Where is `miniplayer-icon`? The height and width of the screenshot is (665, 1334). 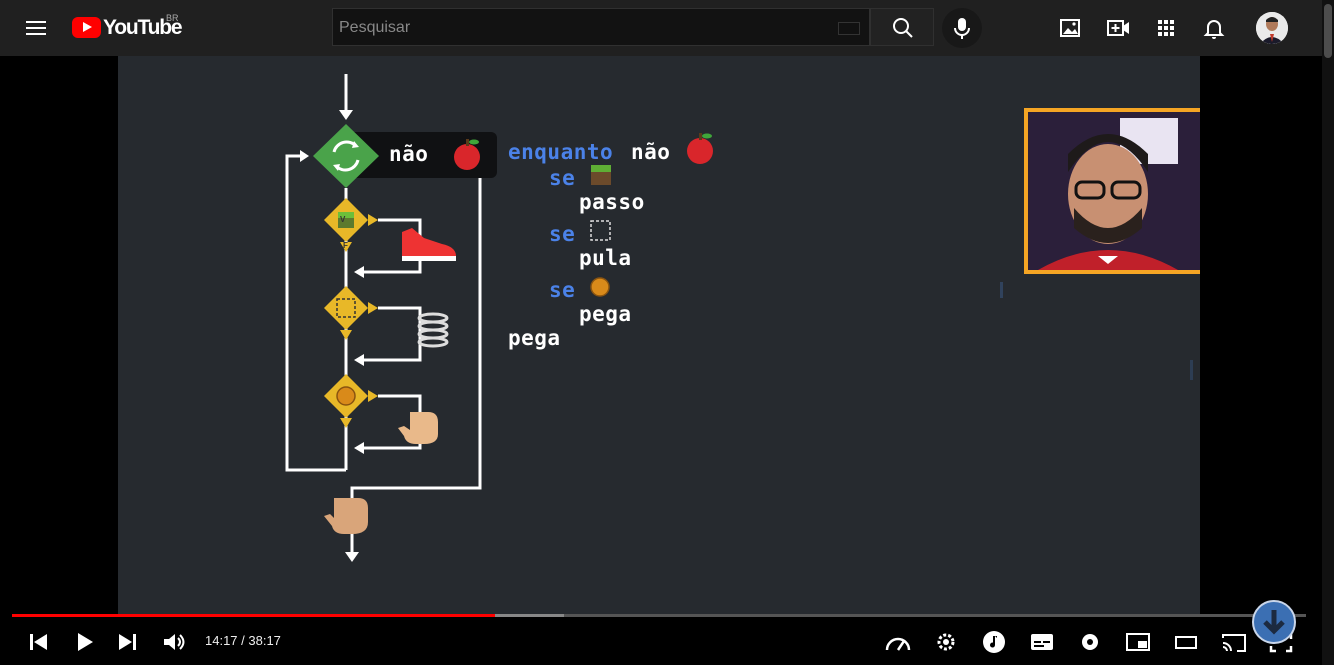
miniplayer-icon is located at coordinates (1138, 642).